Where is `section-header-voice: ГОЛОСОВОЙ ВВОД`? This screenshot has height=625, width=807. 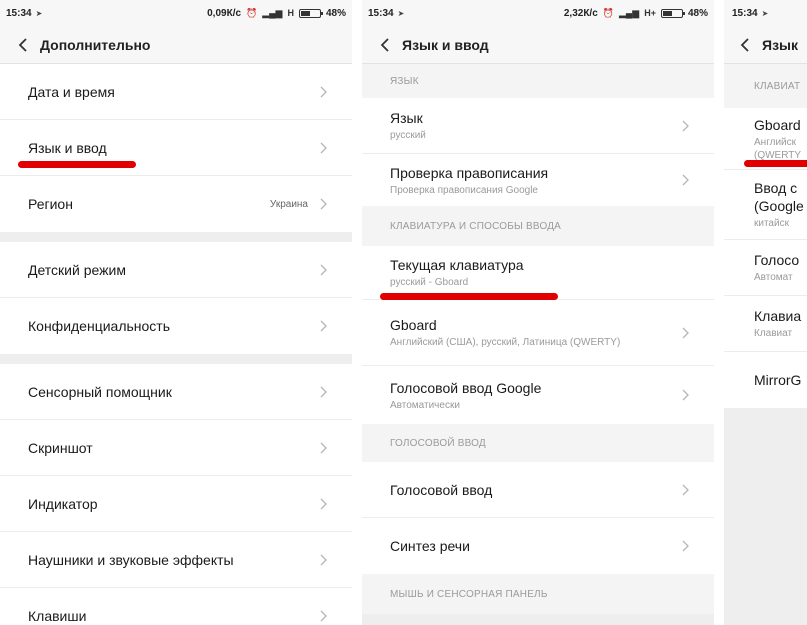 section-header-voice: ГОЛОСОВОЙ ВВОД is located at coordinates (538, 443).